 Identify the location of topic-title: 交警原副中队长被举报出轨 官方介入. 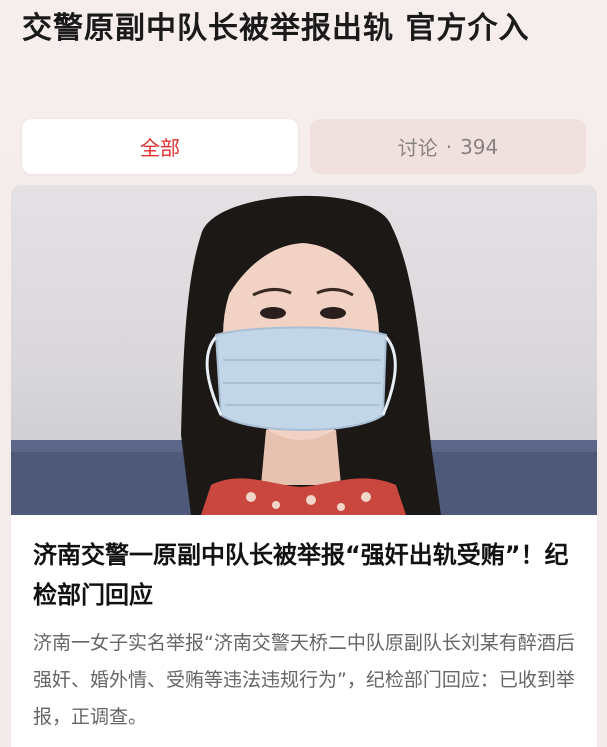
(276, 28).